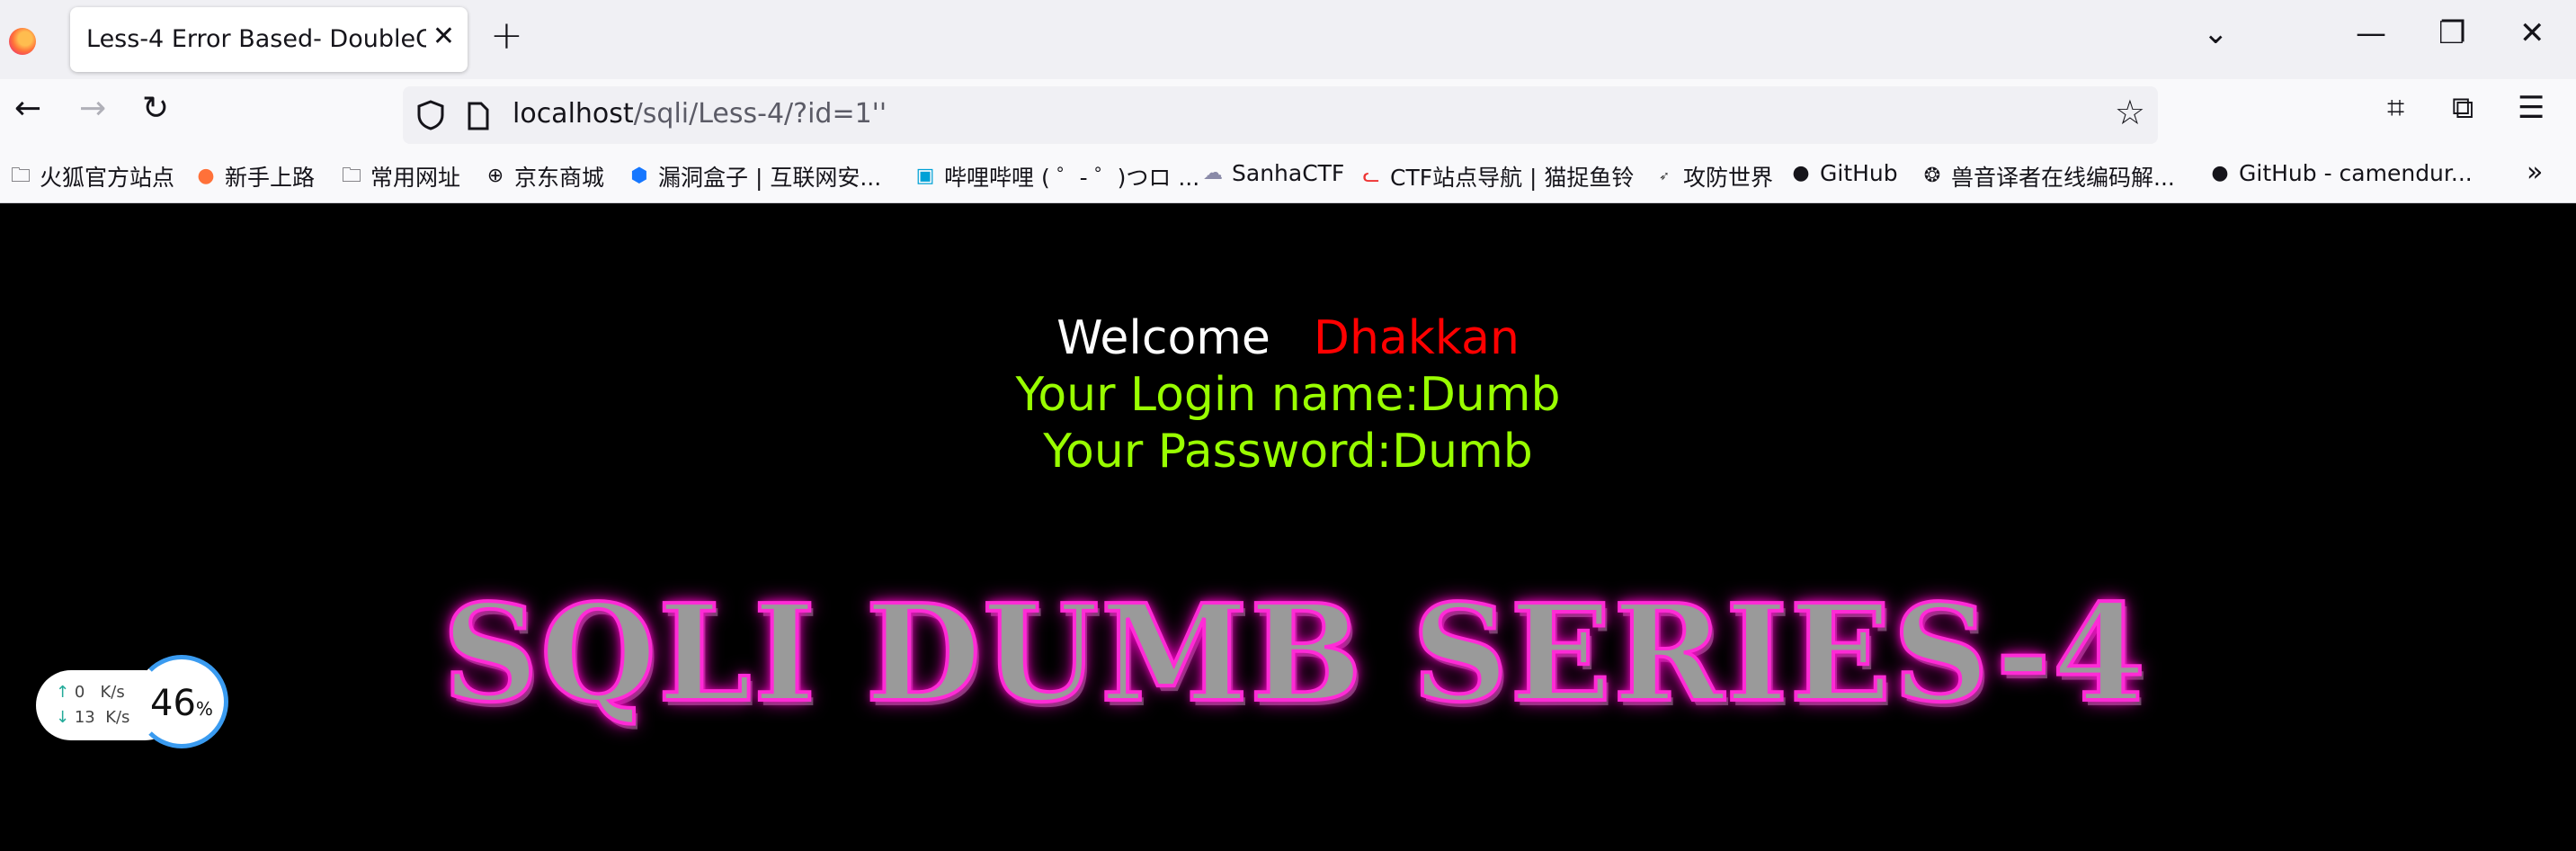 This screenshot has height=851, width=2576. What do you see at coordinates (1288, 173) in the screenshot?
I see `bookmark-label: SanhaCTF` at bounding box center [1288, 173].